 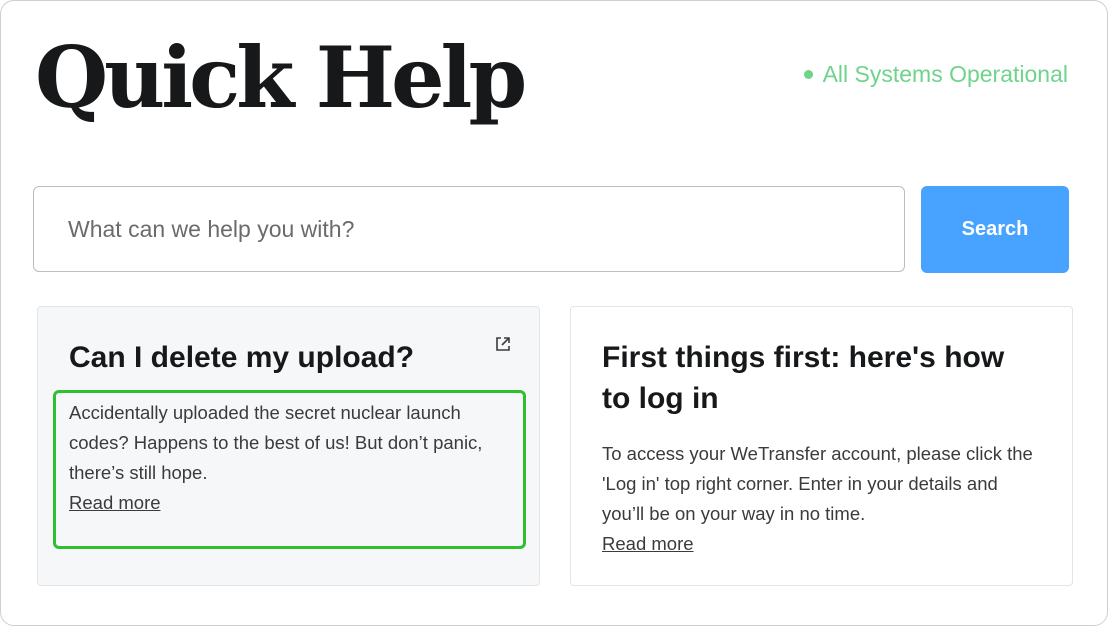 I want to click on external-link-icon, so click(x=503, y=344).